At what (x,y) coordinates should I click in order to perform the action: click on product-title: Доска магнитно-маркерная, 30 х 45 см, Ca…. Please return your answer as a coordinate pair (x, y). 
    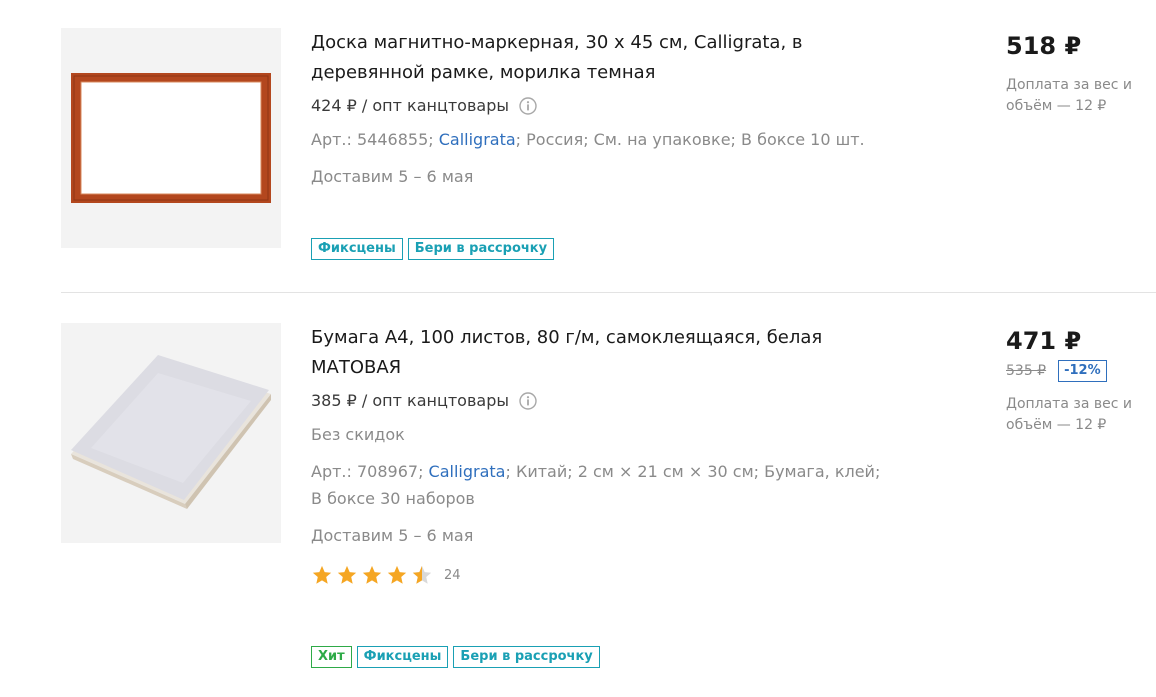
    Looking at the image, I should click on (601, 58).